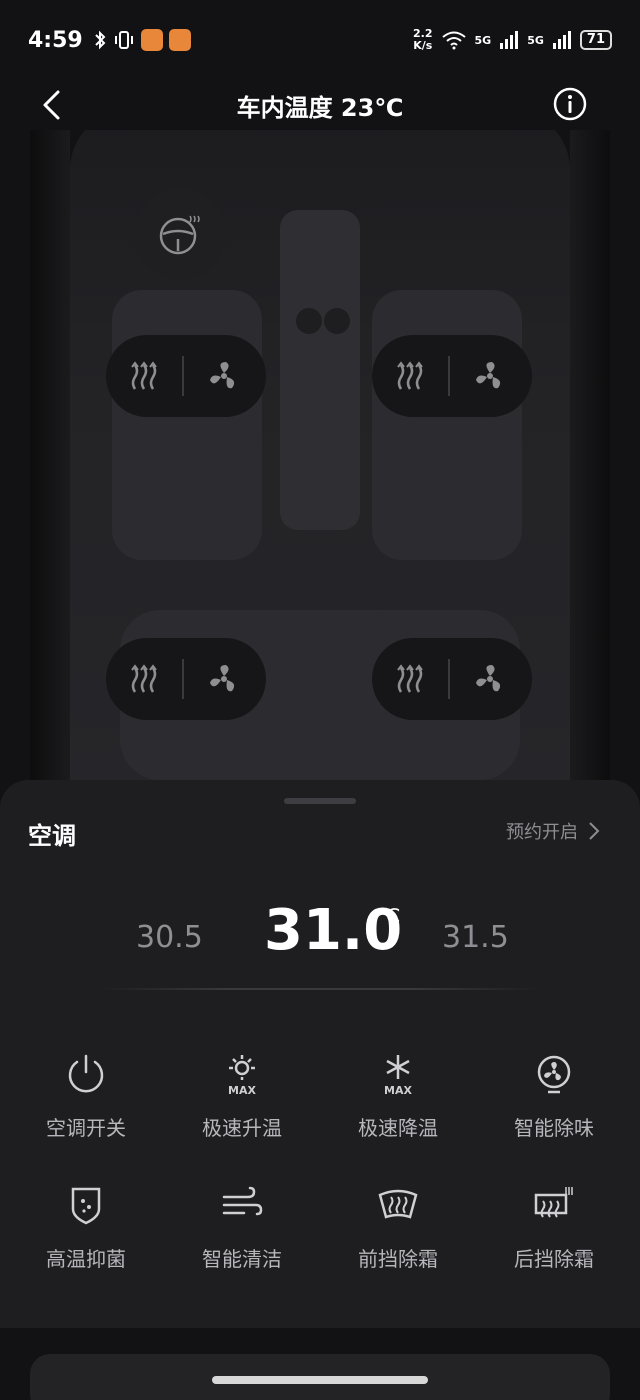 The image size is (640, 1400). I want to click on network-speed: 2.2 K/s, so click(423, 40).